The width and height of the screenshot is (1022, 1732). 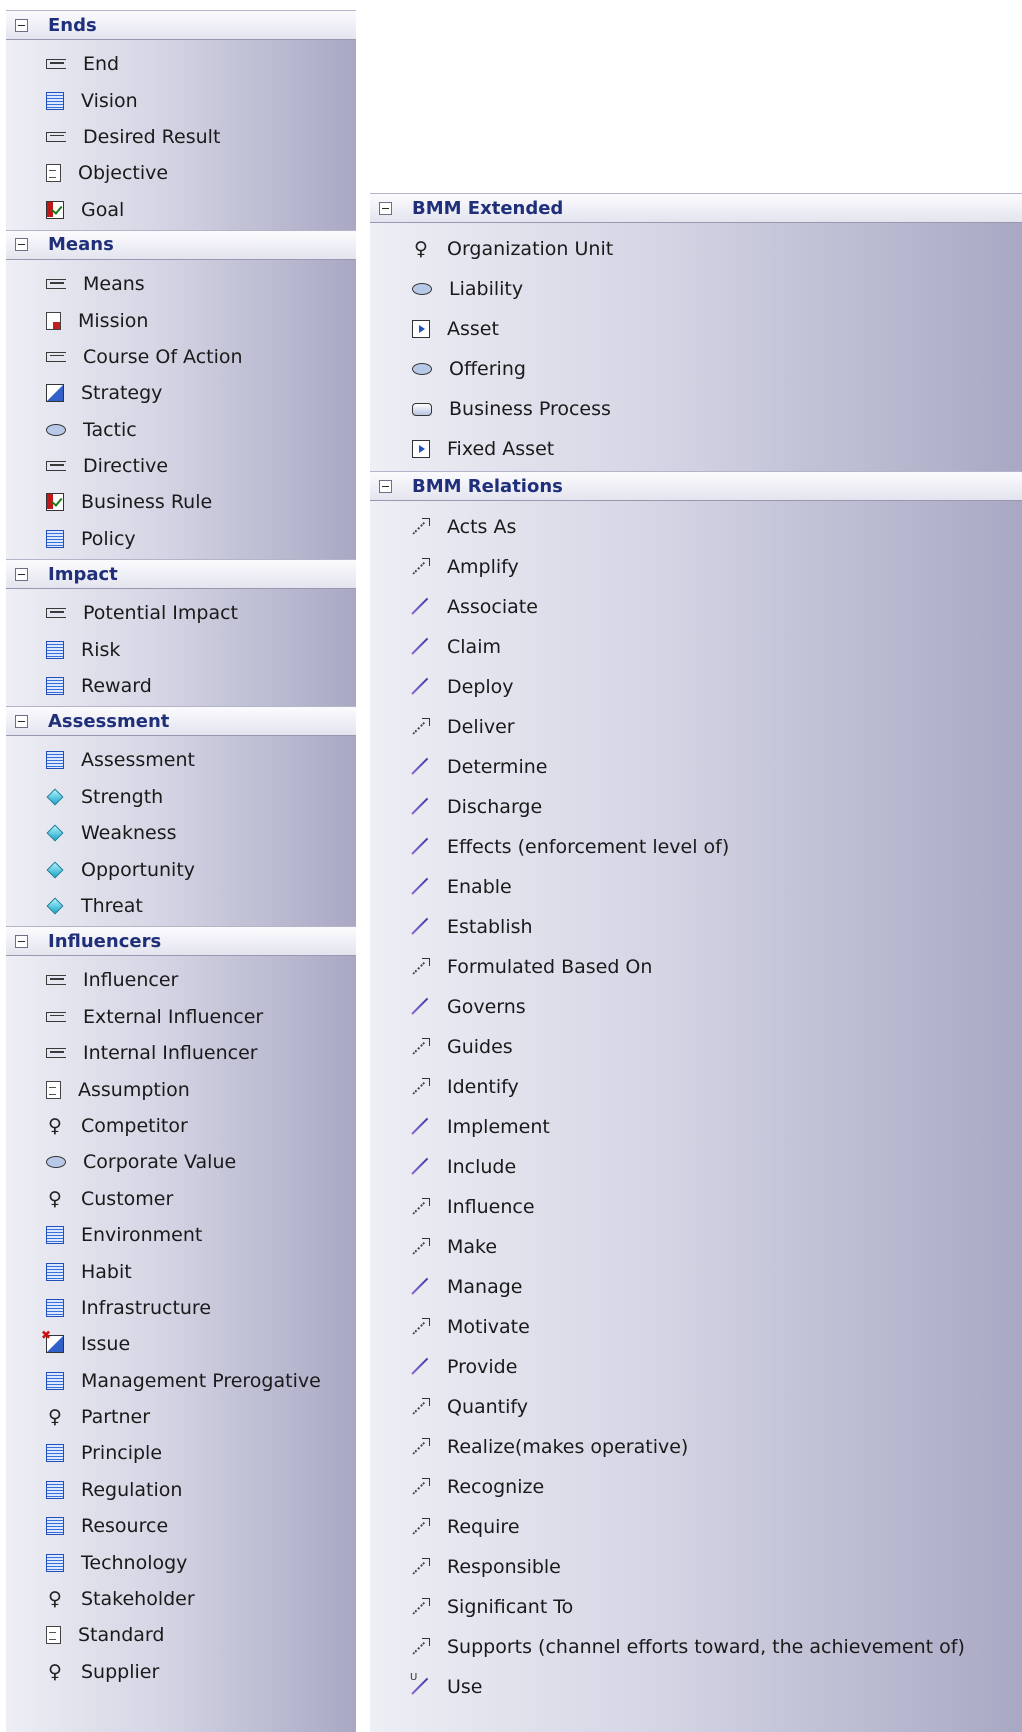 What do you see at coordinates (696, 687) in the screenshot?
I see `toolbox-item-deploy: Deploy` at bounding box center [696, 687].